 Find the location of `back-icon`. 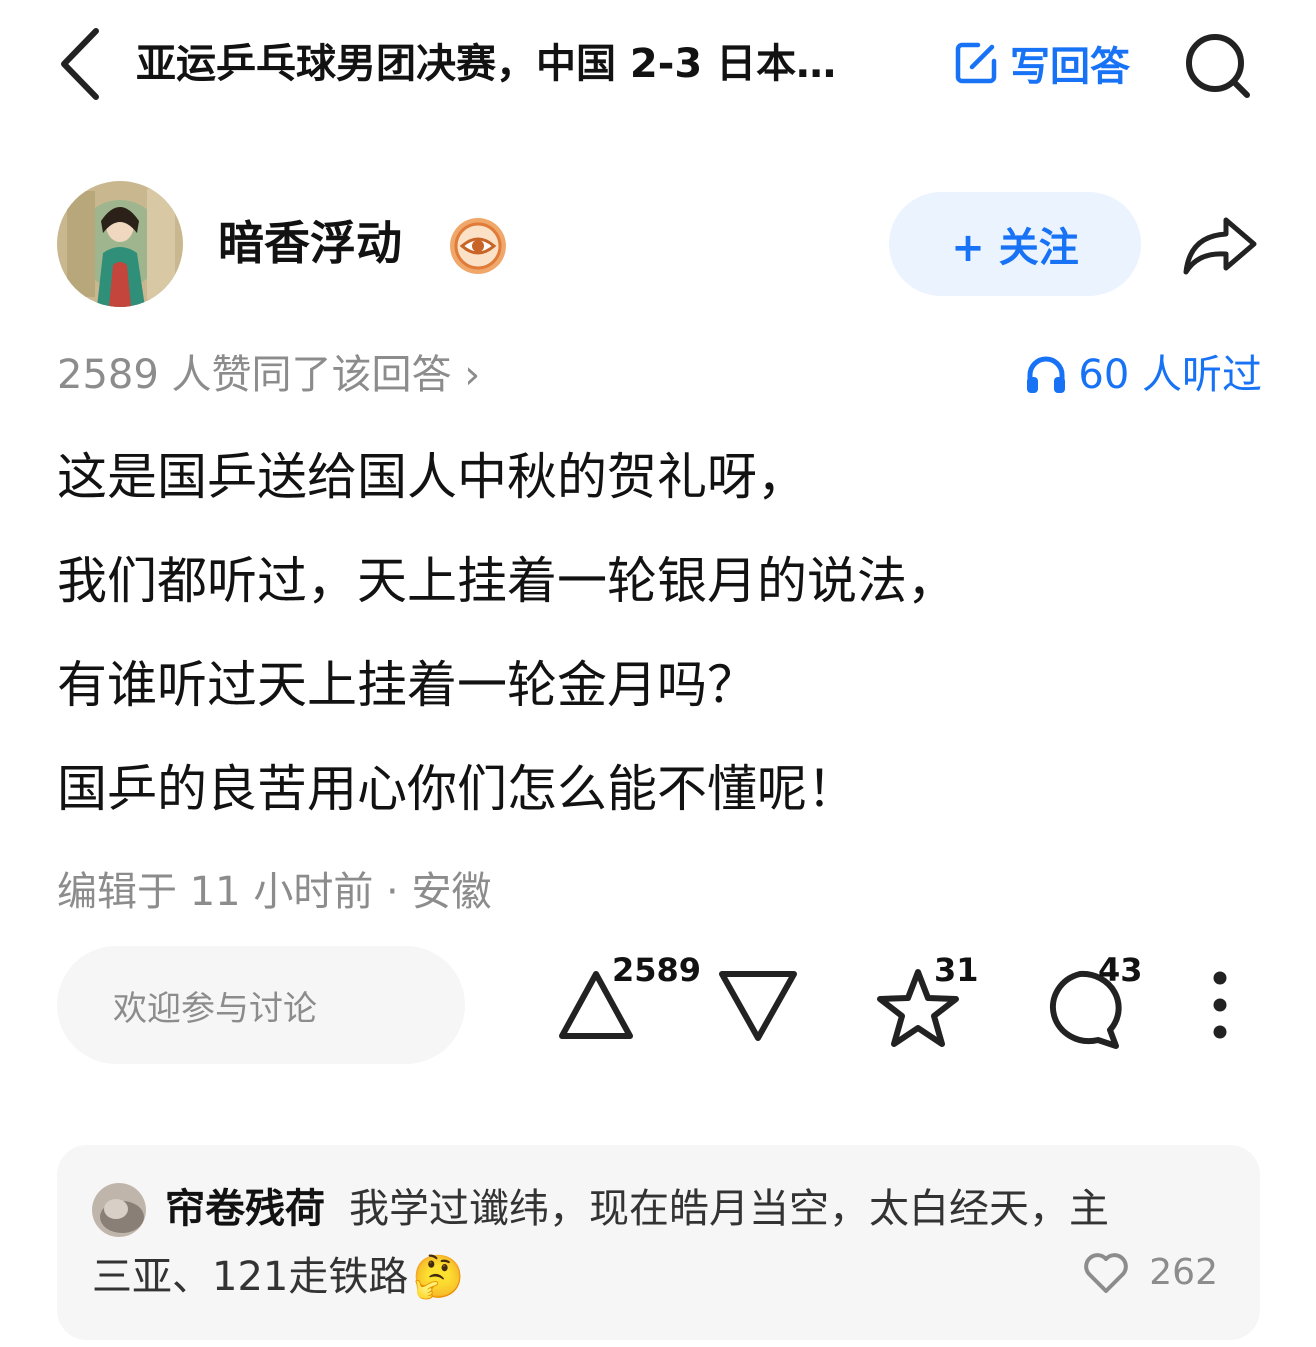

back-icon is located at coordinates (80, 64).